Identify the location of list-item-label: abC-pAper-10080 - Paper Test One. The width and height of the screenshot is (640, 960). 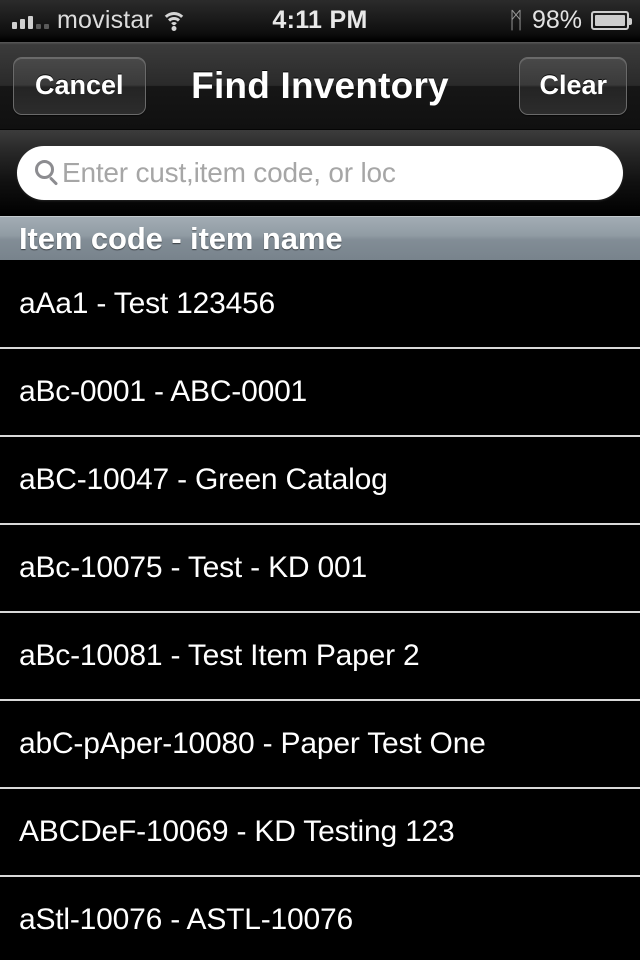
(252, 743).